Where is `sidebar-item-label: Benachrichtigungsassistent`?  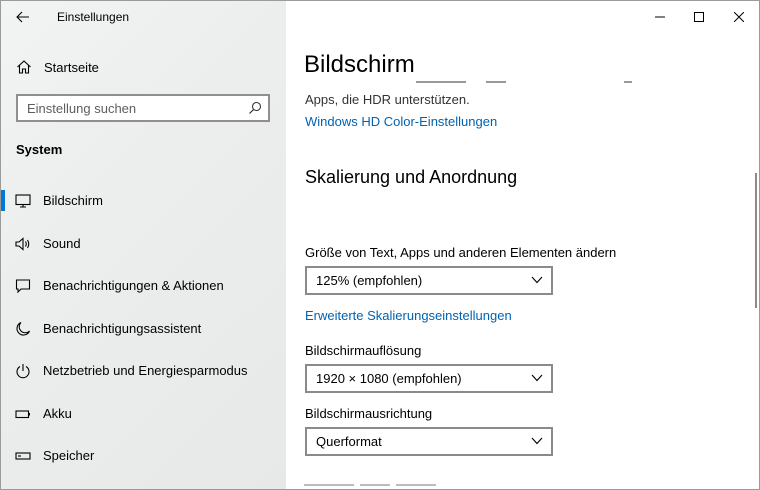
sidebar-item-label: Benachrichtigungsassistent is located at coordinates (122, 328).